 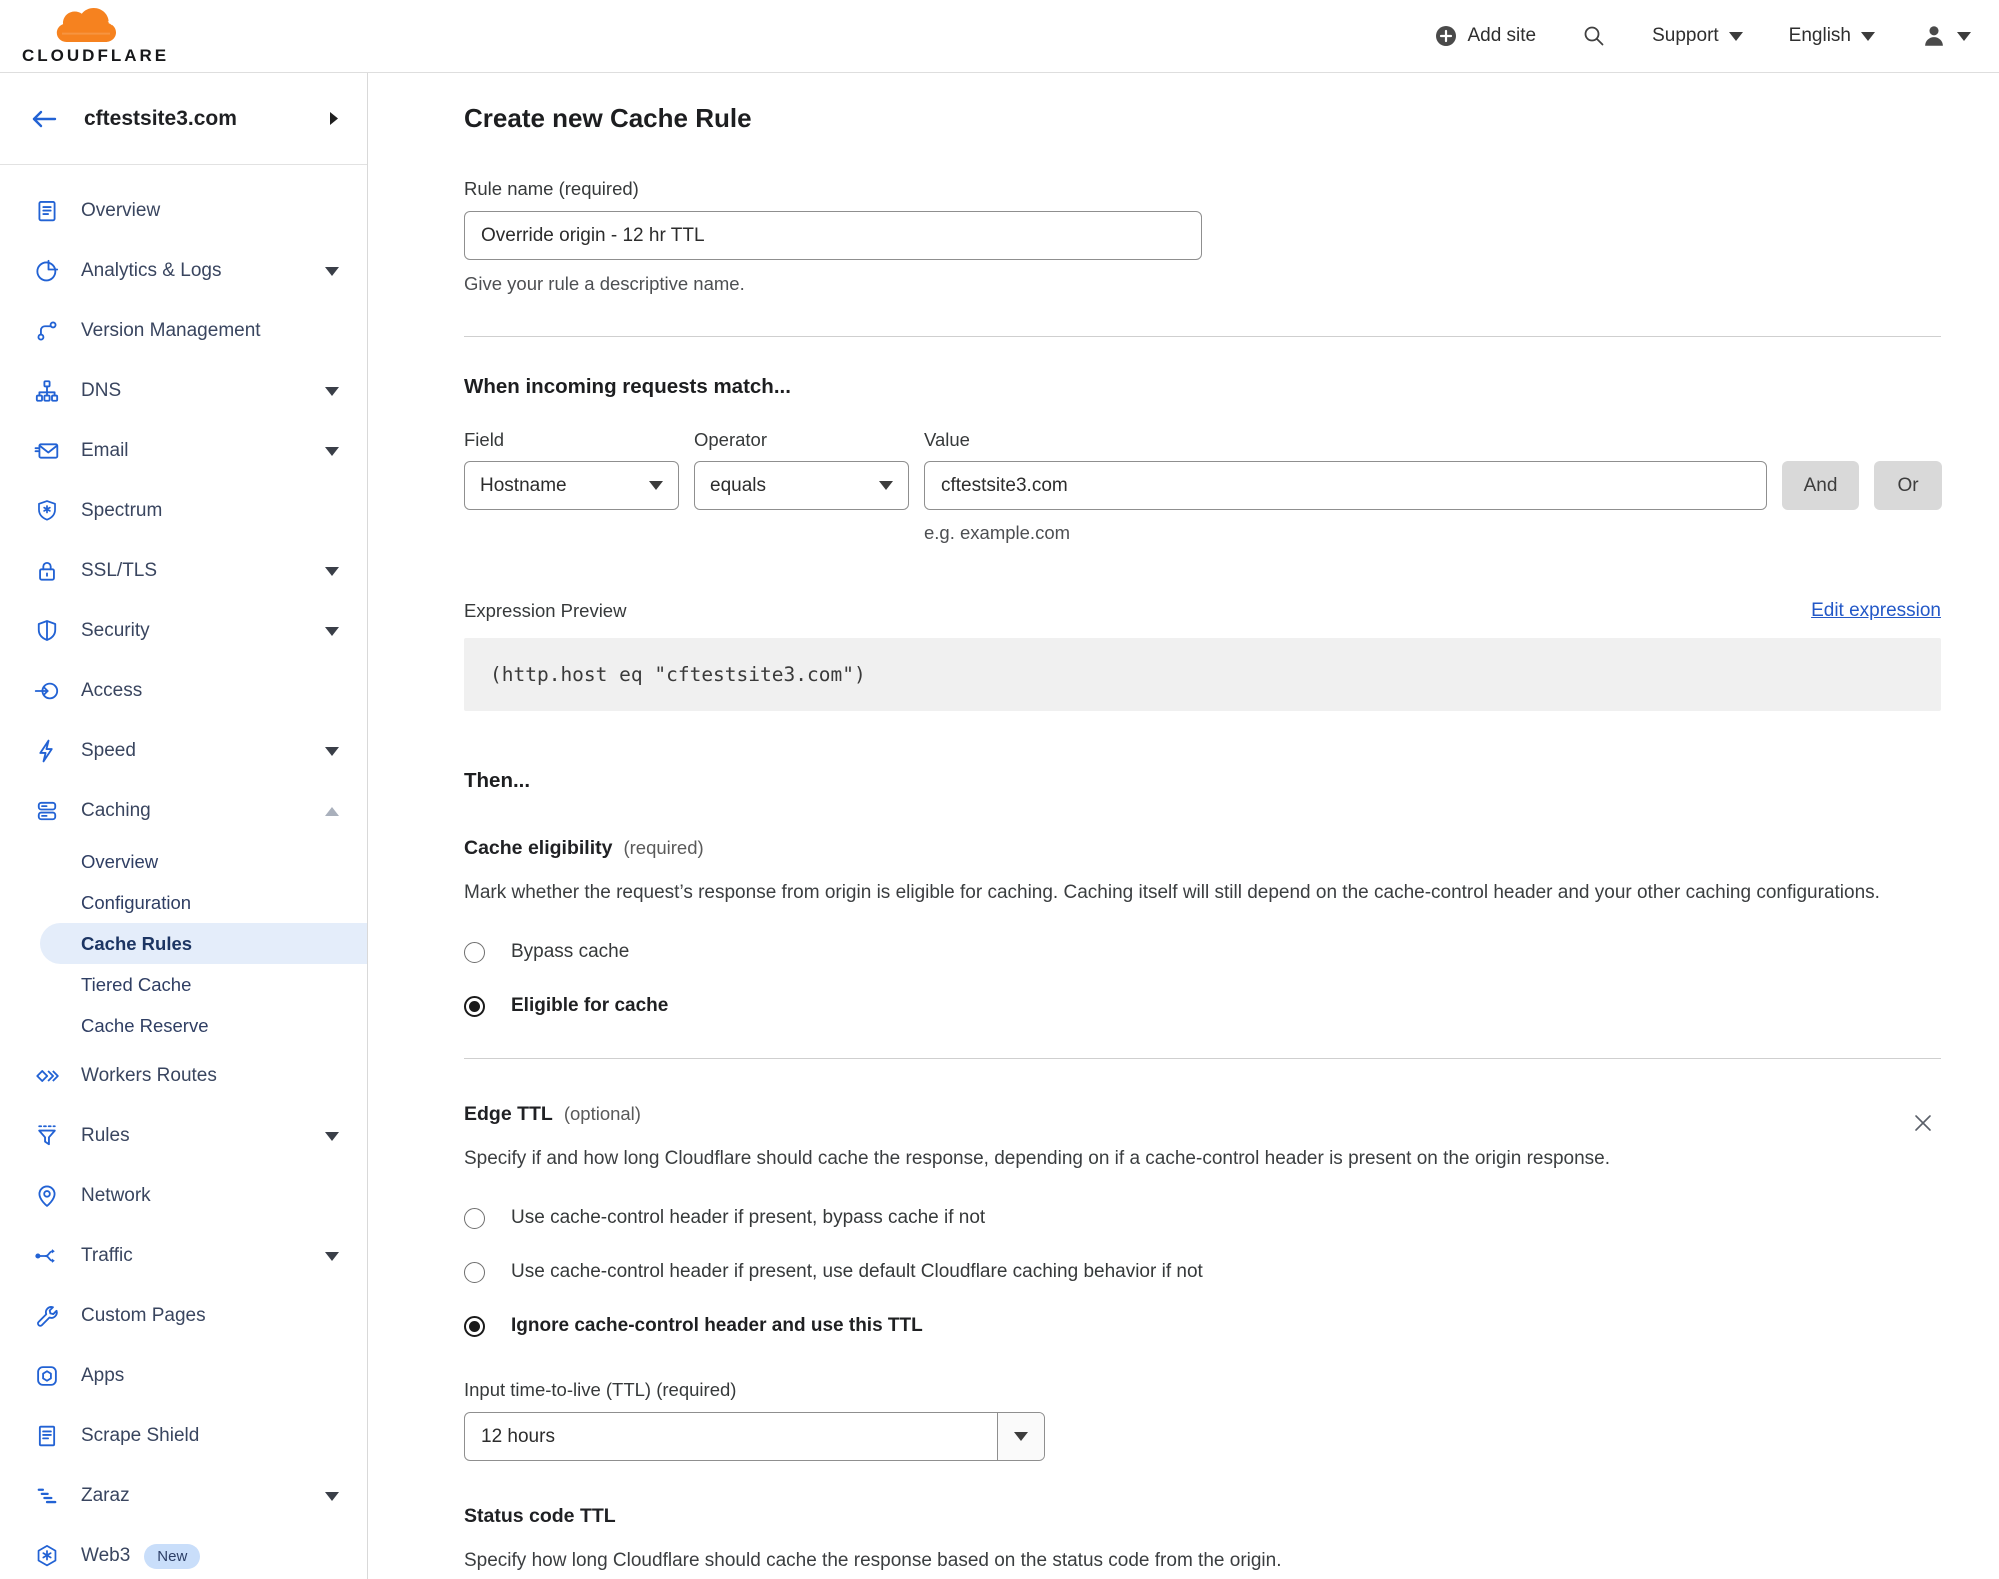 I want to click on stacked-bars-icon, so click(x=47, y=1496).